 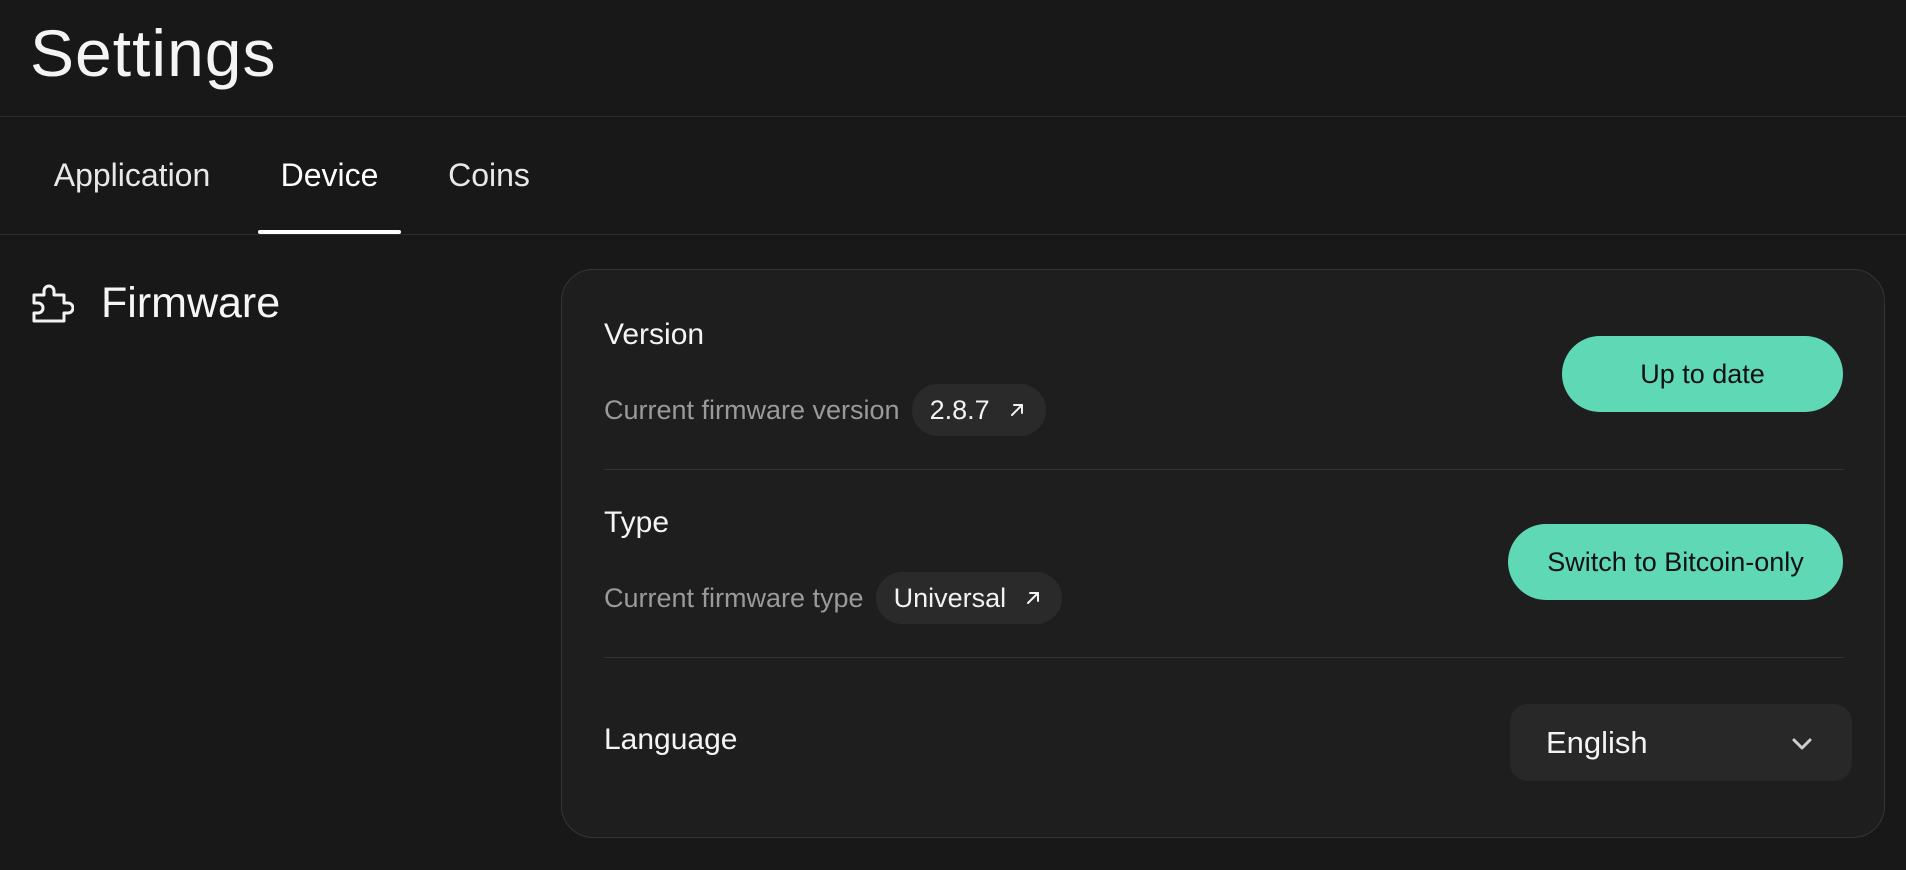 What do you see at coordinates (153, 53) in the screenshot?
I see `page-title: Settings` at bounding box center [153, 53].